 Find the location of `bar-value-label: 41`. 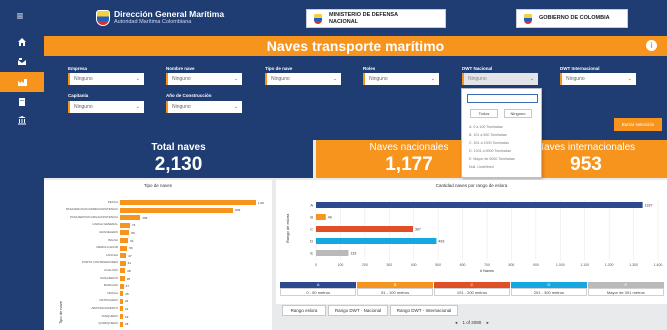

bar-value-label: 41 is located at coordinates (129, 263).